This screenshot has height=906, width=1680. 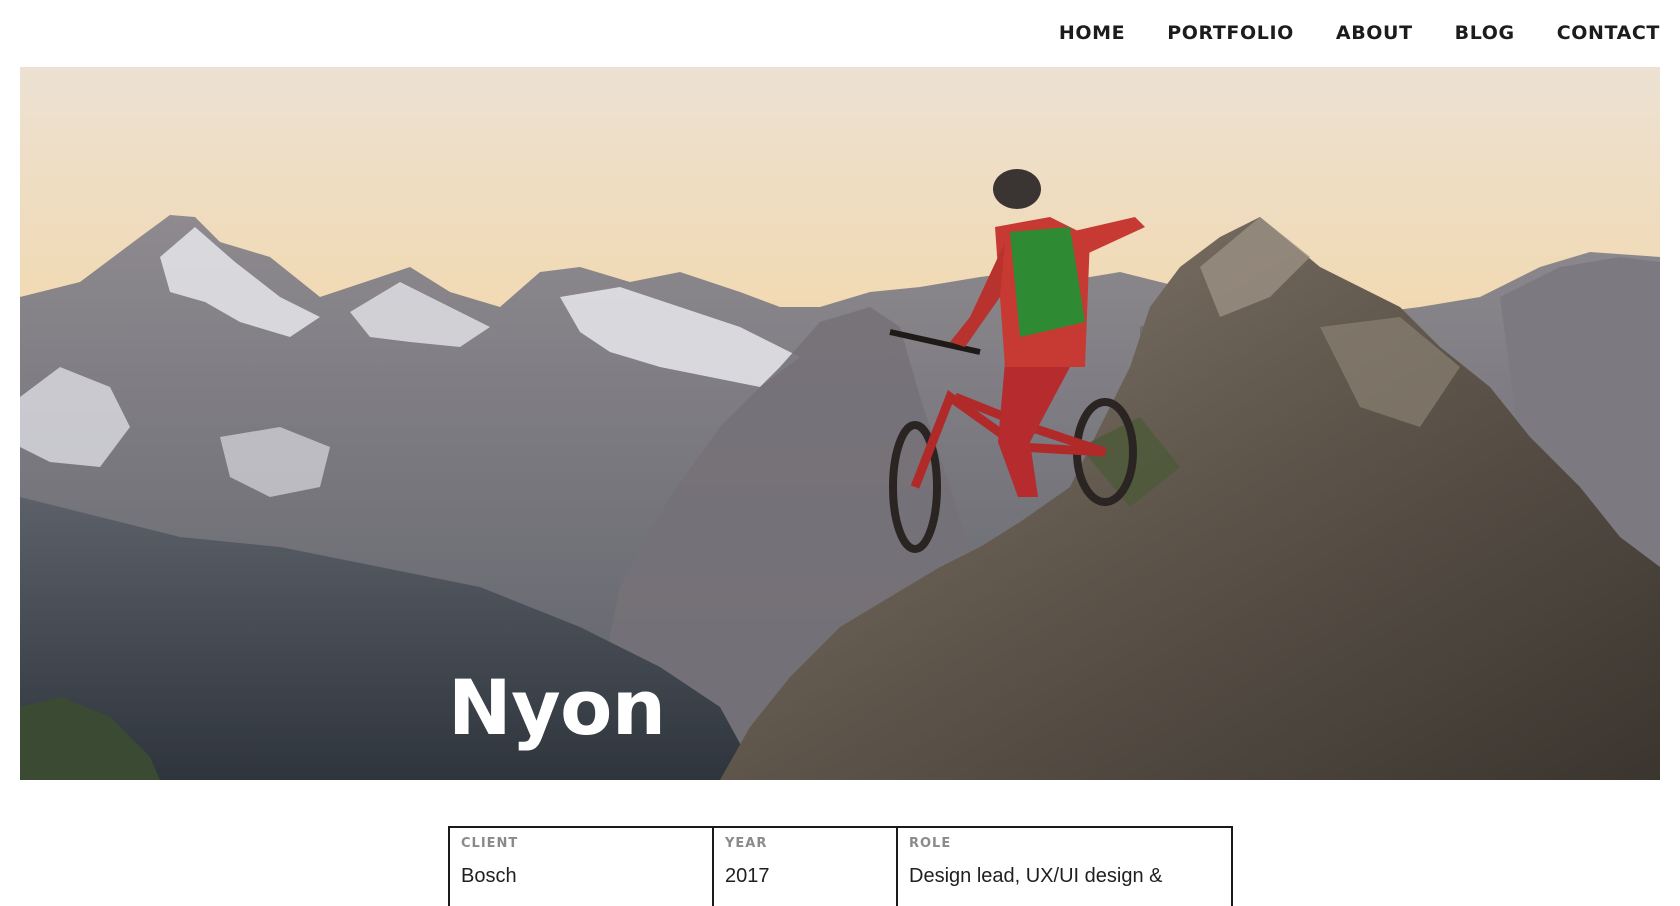 What do you see at coordinates (557, 707) in the screenshot?
I see `project-title: Nyon` at bounding box center [557, 707].